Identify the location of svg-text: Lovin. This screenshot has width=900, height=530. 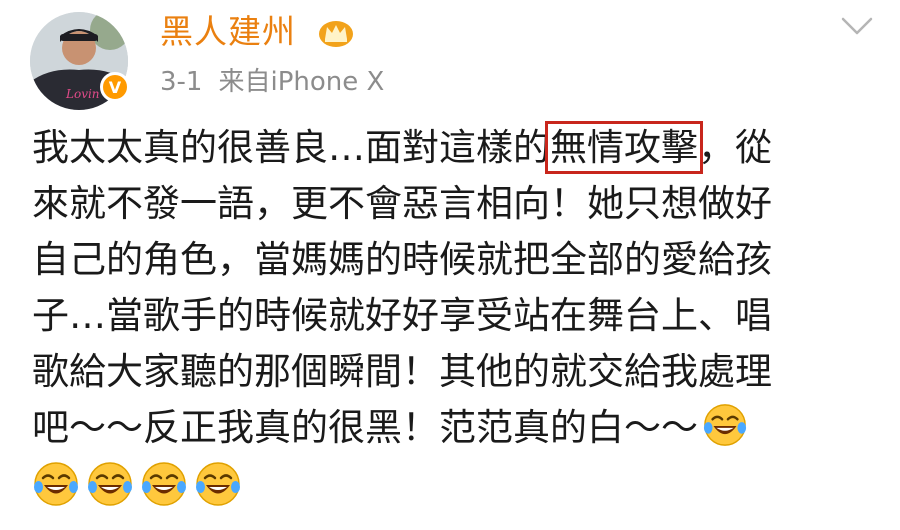
(82, 94).